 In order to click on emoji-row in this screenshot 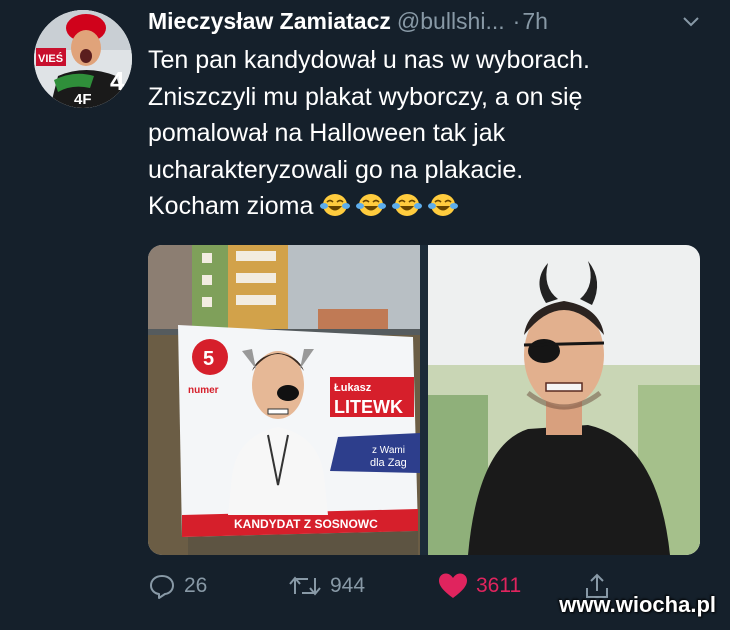, I will do `click(392, 206)`.